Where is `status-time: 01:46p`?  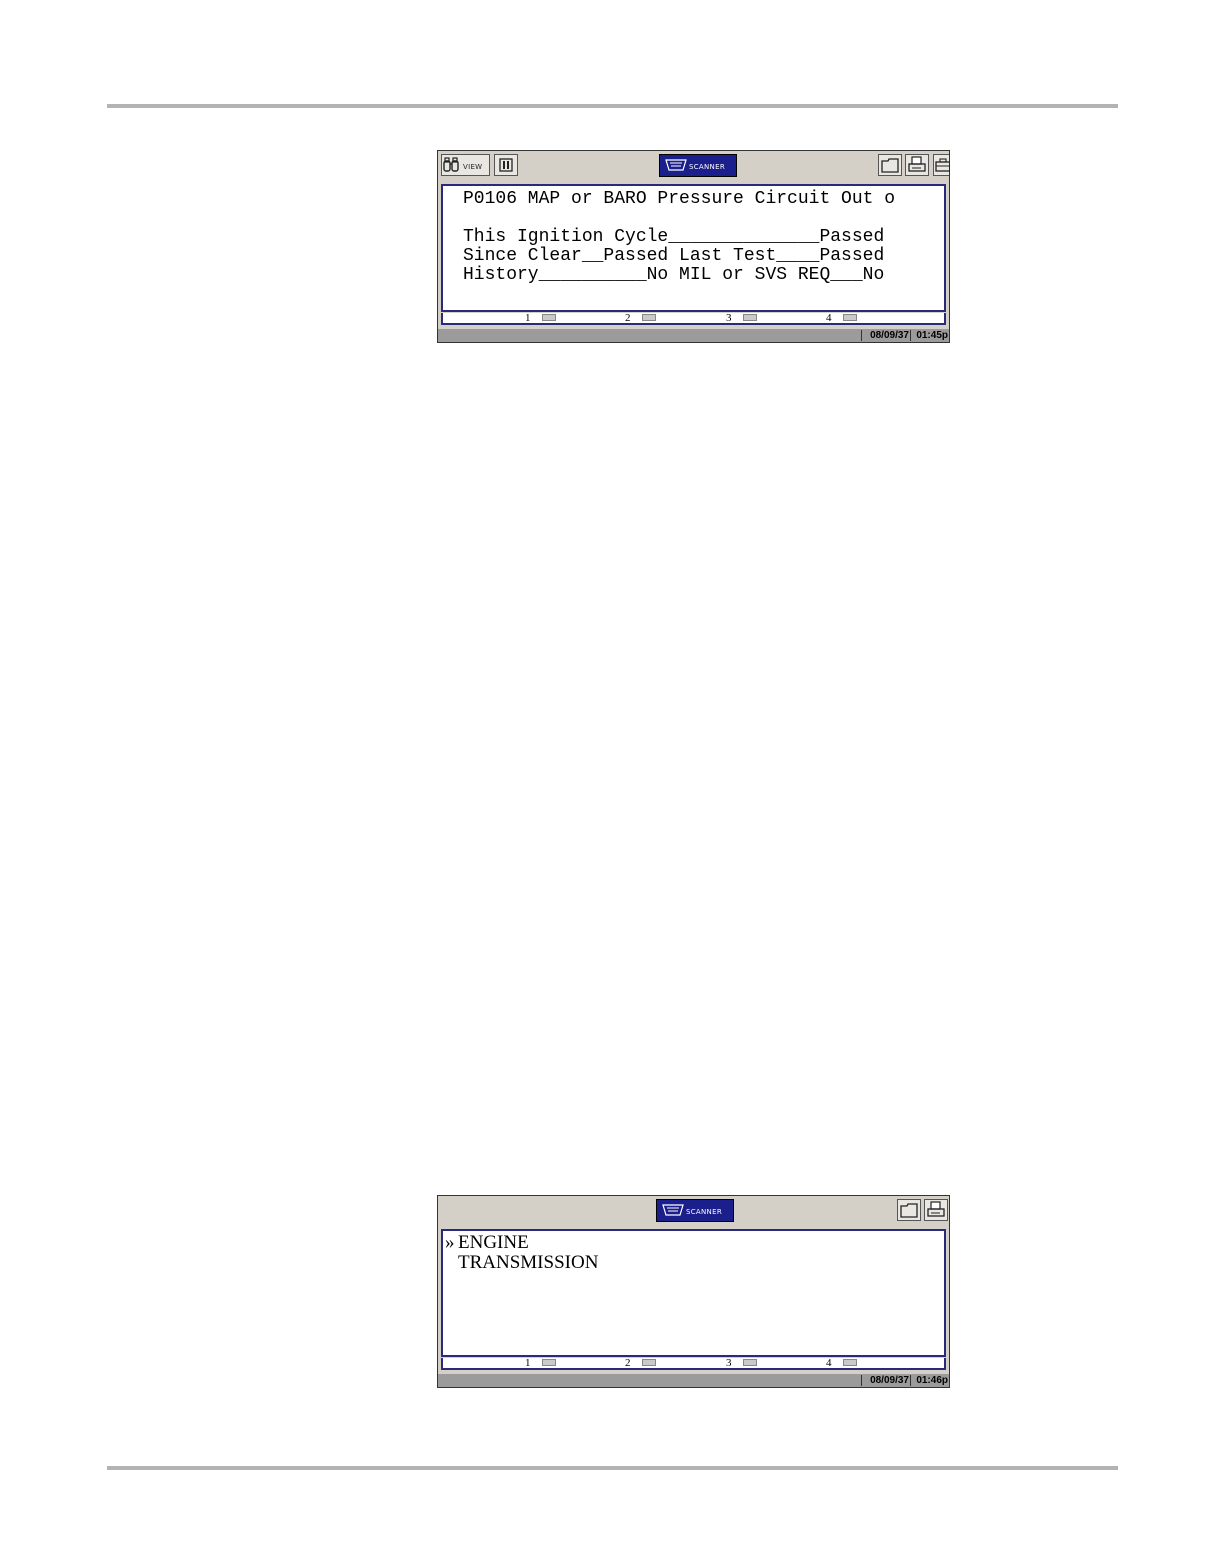
status-time: 01:46p is located at coordinates (932, 1380).